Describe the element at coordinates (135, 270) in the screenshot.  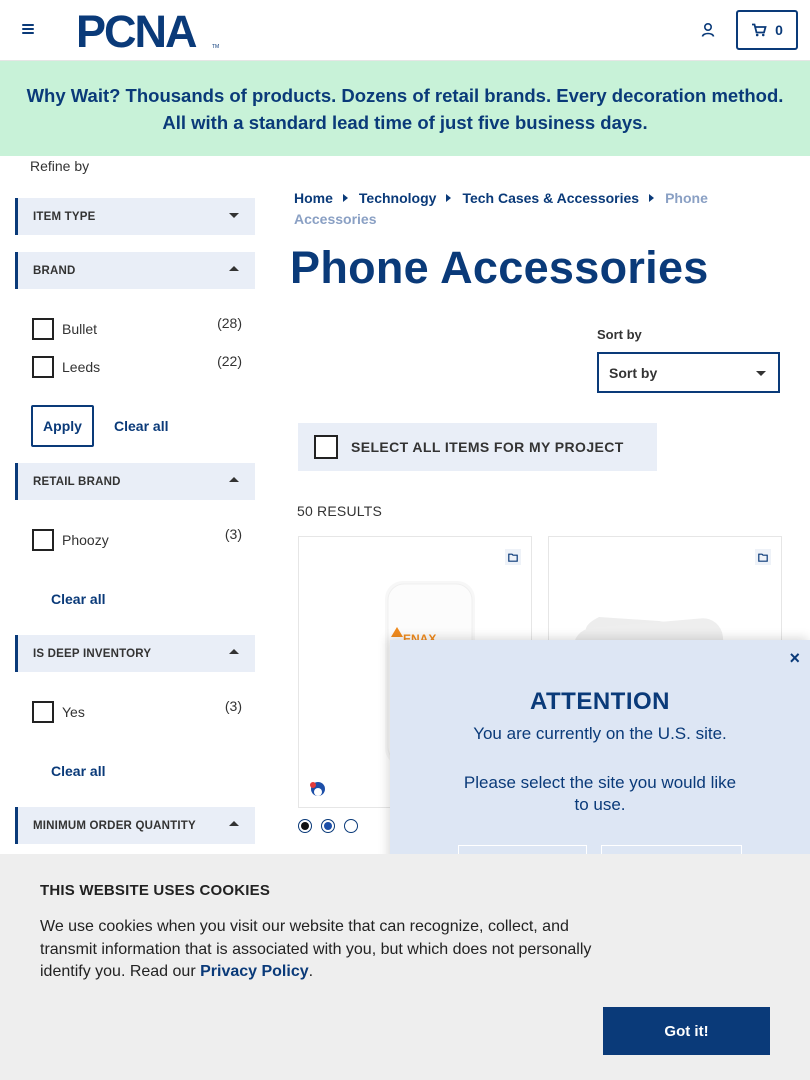
I see `facet-brand: BRAND` at that location.